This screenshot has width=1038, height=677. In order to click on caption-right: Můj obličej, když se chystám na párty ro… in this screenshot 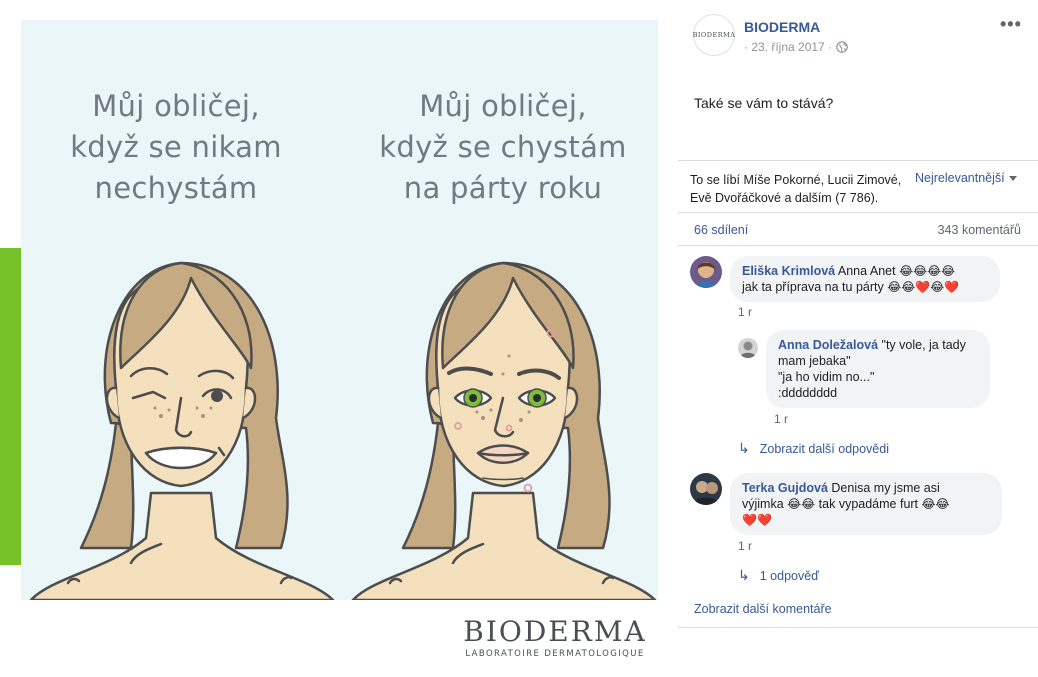, I will do `click(503, 147)`.